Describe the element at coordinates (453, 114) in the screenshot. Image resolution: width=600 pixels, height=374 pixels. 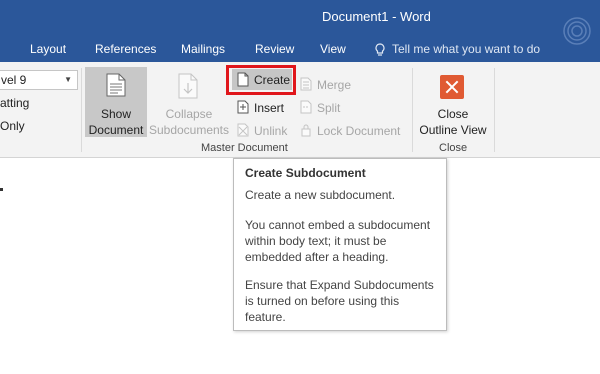
I see `close-line-1: Close` at that location.